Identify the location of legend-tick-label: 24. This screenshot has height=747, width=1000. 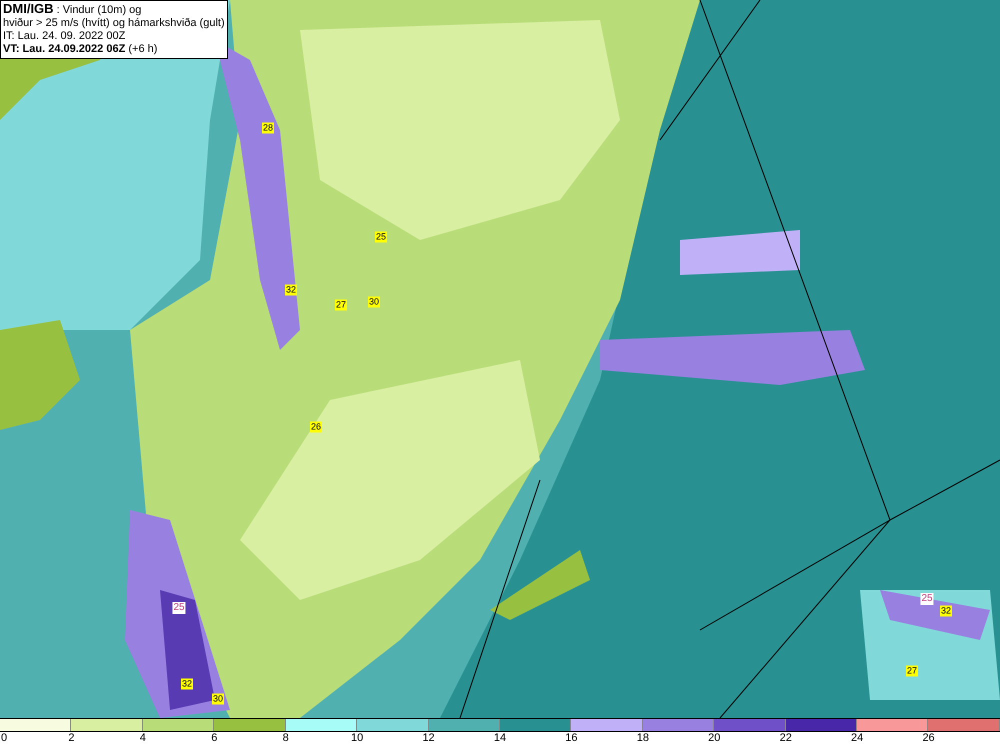
(857, 738).